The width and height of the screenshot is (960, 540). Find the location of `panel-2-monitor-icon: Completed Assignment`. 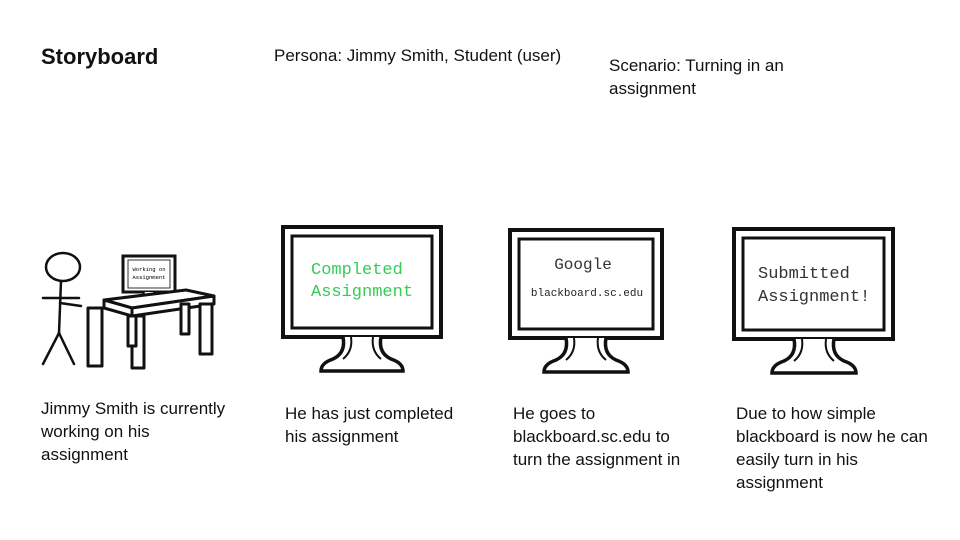

panel-2-monitor-icon: Completed Assignment is located at coordinates (362, 299).